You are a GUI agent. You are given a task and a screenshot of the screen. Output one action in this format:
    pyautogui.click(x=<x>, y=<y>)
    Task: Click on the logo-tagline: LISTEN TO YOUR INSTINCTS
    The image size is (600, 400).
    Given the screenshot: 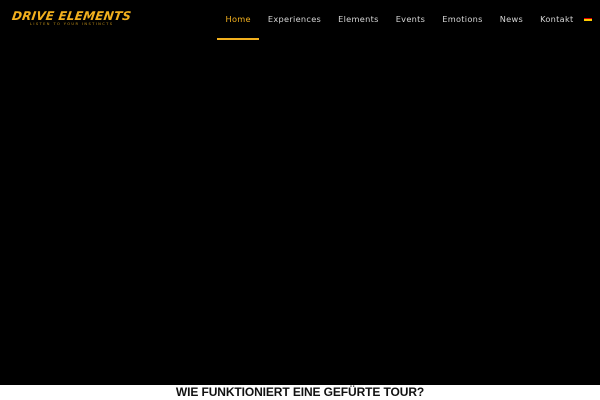 What is the action you would take?
    pyautogui.click(x=72, y=24)
    